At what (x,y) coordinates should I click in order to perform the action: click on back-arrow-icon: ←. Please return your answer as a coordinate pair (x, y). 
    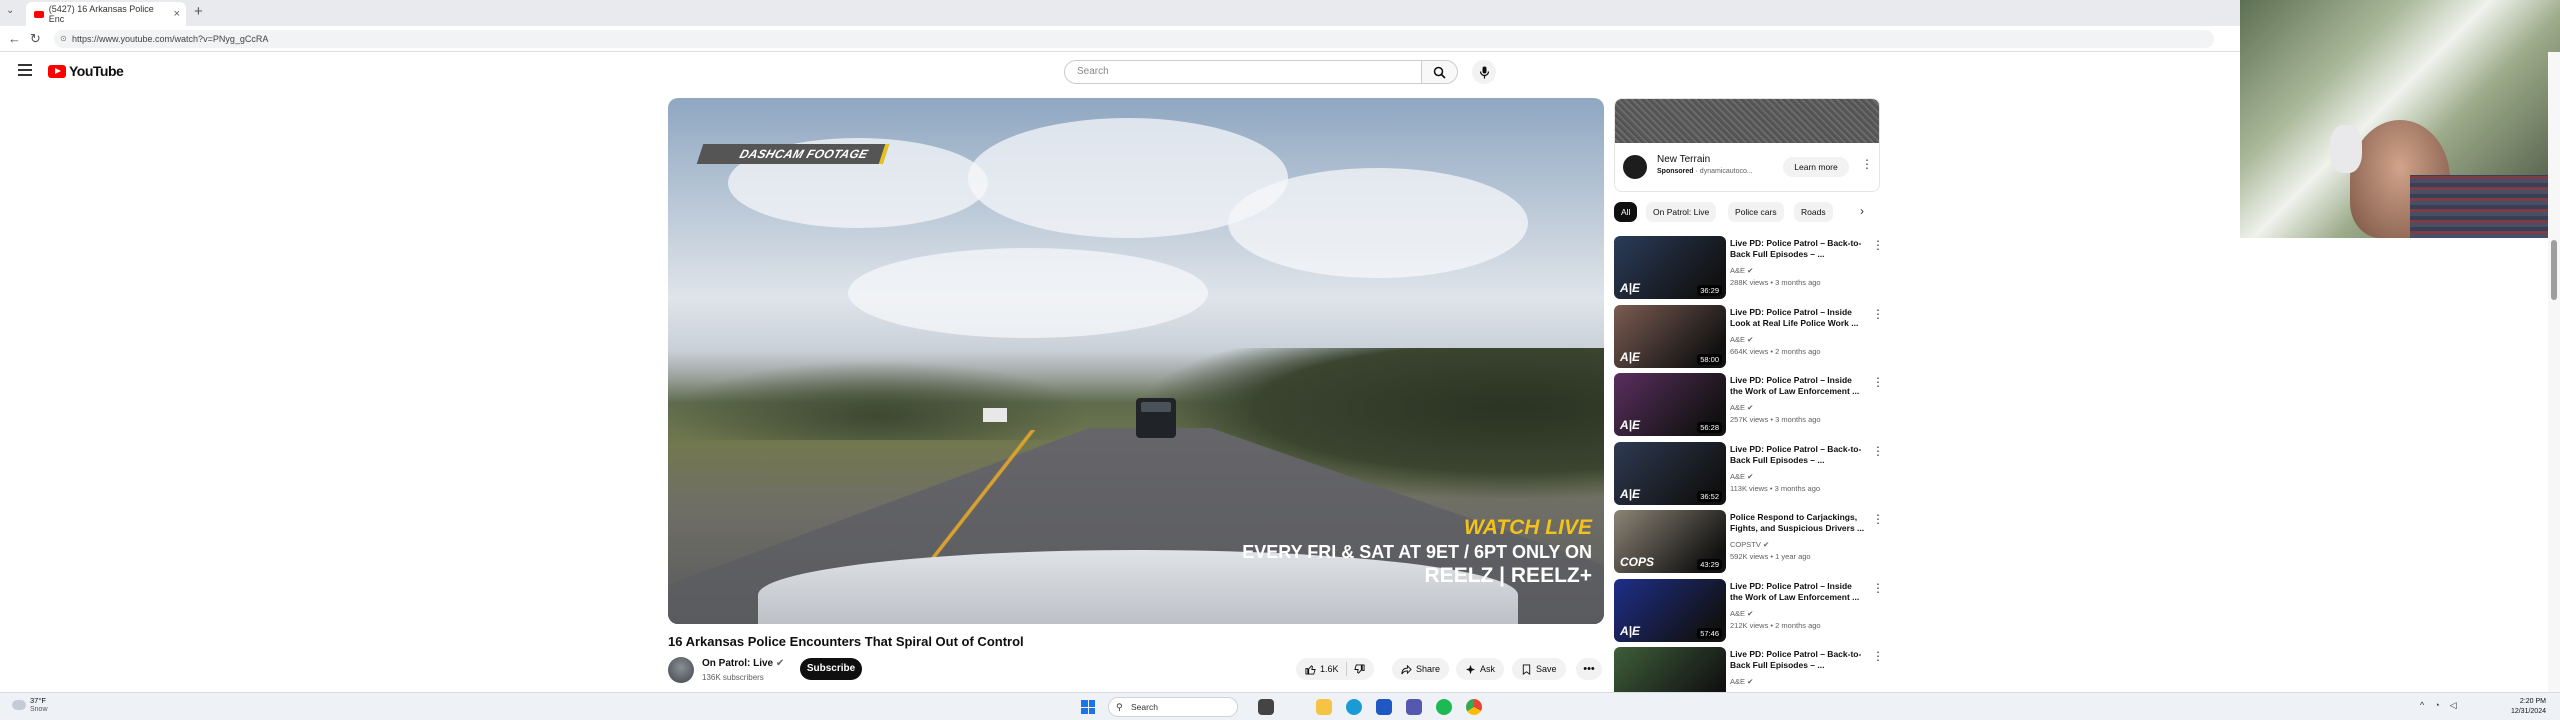
    Looking at the image, I should click on (14, 38).